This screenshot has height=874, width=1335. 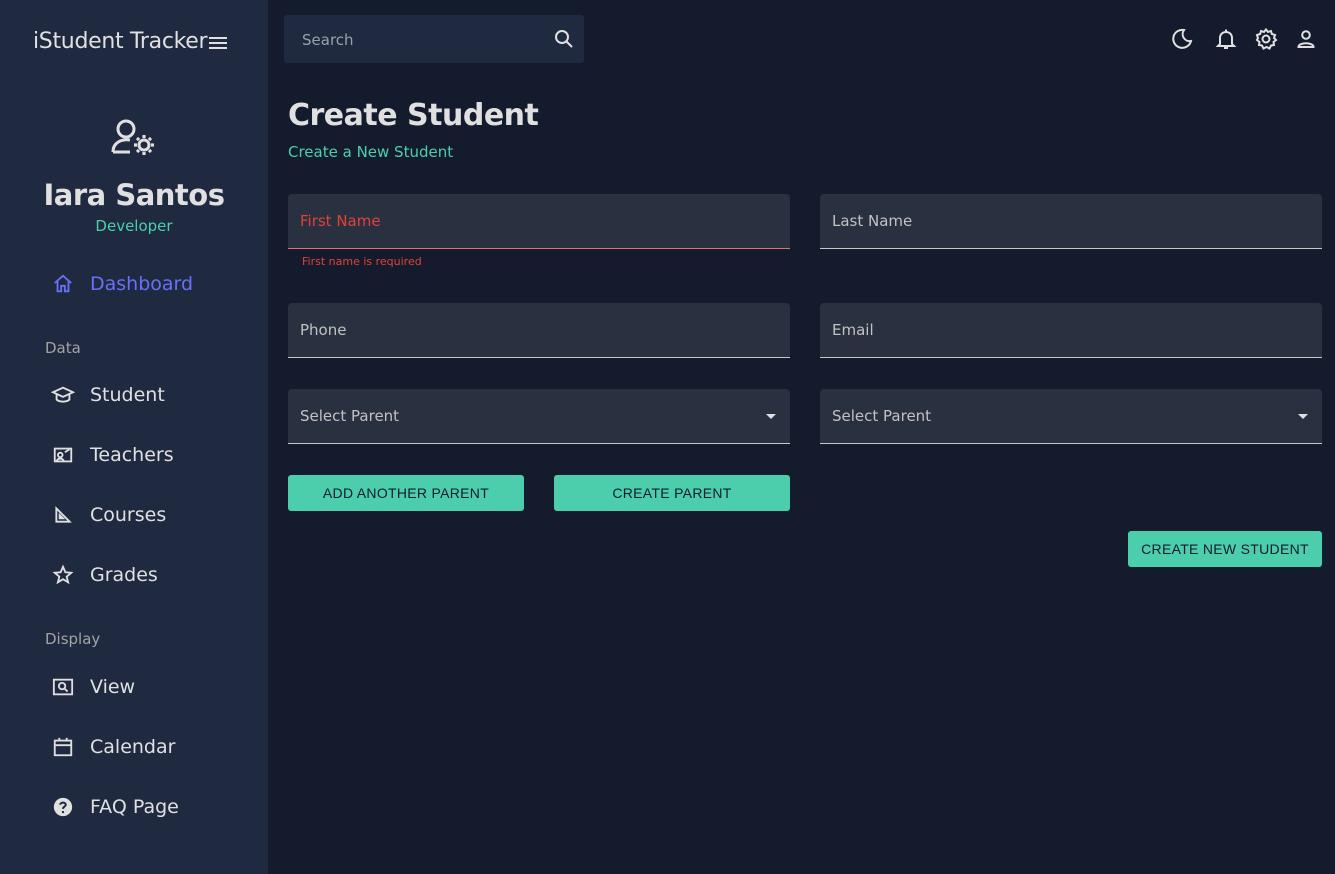 What do you see at coordinates (539, 330) in the screenshot?
I see `phone-field: Phone` at bounding box center [539, 330].